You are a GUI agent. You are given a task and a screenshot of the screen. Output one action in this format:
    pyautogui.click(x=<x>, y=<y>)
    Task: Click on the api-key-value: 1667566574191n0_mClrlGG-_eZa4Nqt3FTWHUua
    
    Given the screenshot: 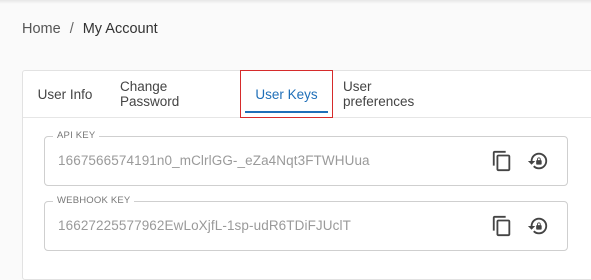 What is the action you would take?
    pyautogui.click(x=214, y=160)
    